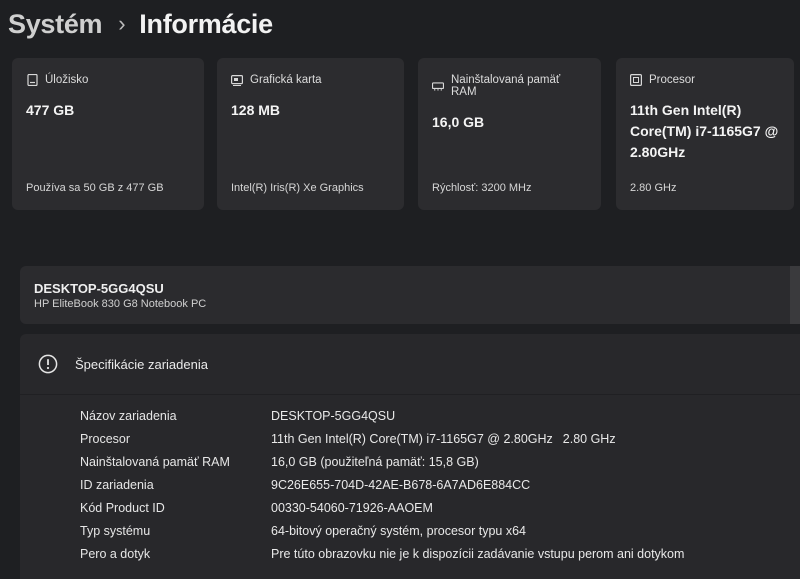 This screenshot has width=800, height=579. What do you see at coordinates (141, 364) in the screenshot?
I see `device-specifications-title: Špecifikácie zariadenia` at bounding box center [141, 364].